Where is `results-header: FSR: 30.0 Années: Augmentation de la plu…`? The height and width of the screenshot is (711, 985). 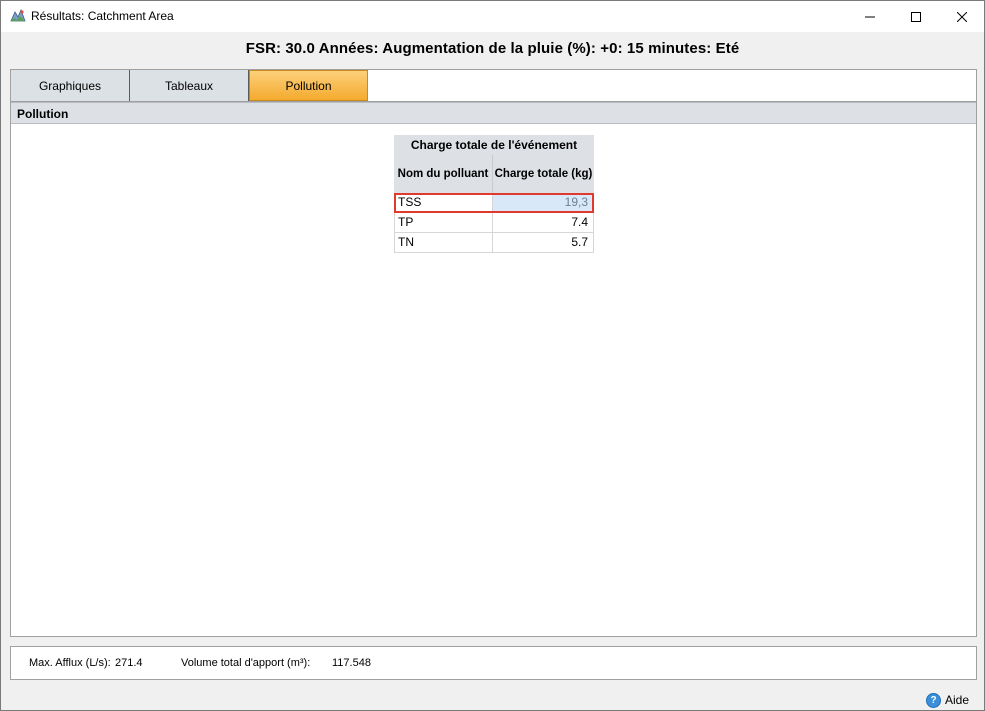 results-header: FSR: 30.0 Années: Augmentation de la plu… is located at coordinates (492, 48).